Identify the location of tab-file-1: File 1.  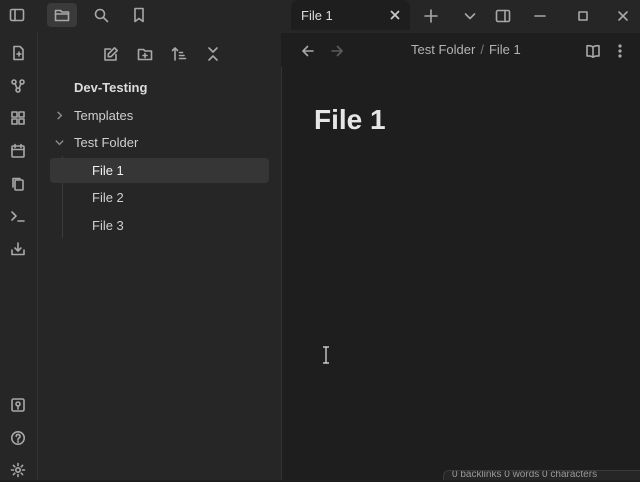
(350, 15).